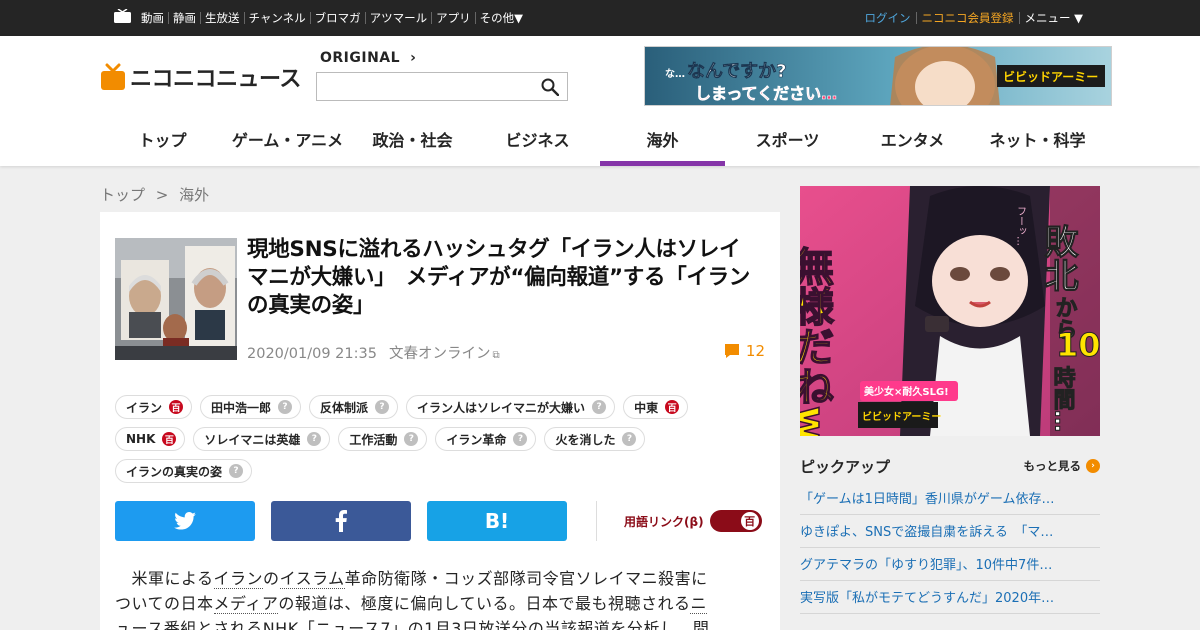 This screenshot has height=630, width=1200. I want to click on tag-label: 火を消した, so click(585, 439).